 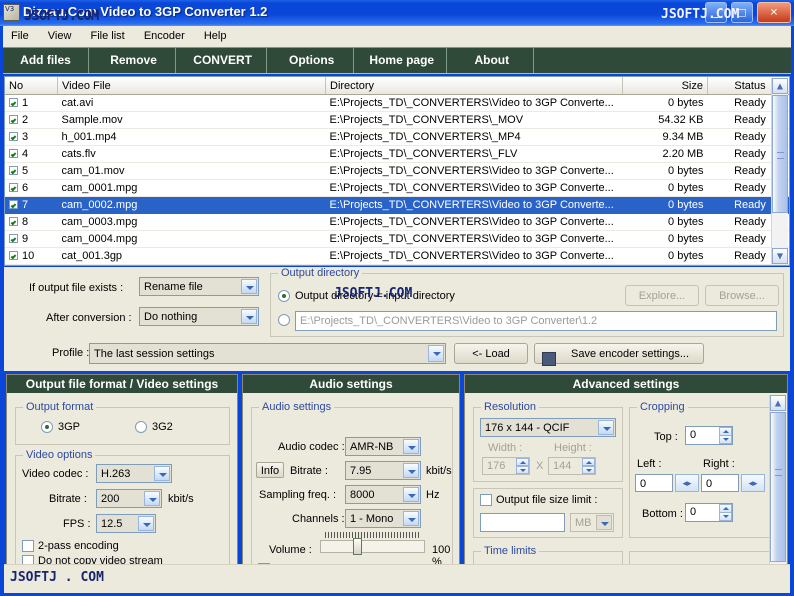 What do you see at coordinates (780, 154) in the screenshot?
I see `scrollbar-thumb` at bounding box center [780, 154].